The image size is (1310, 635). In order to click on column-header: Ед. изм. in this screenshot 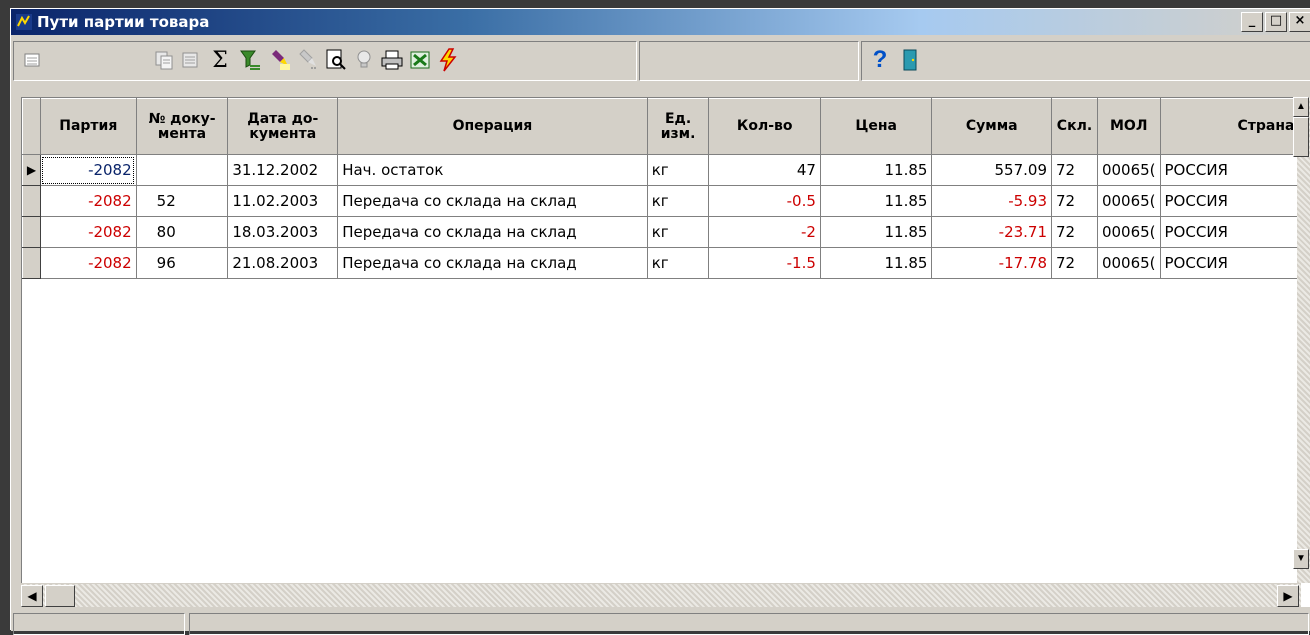, I will do `click(678, 126)`.